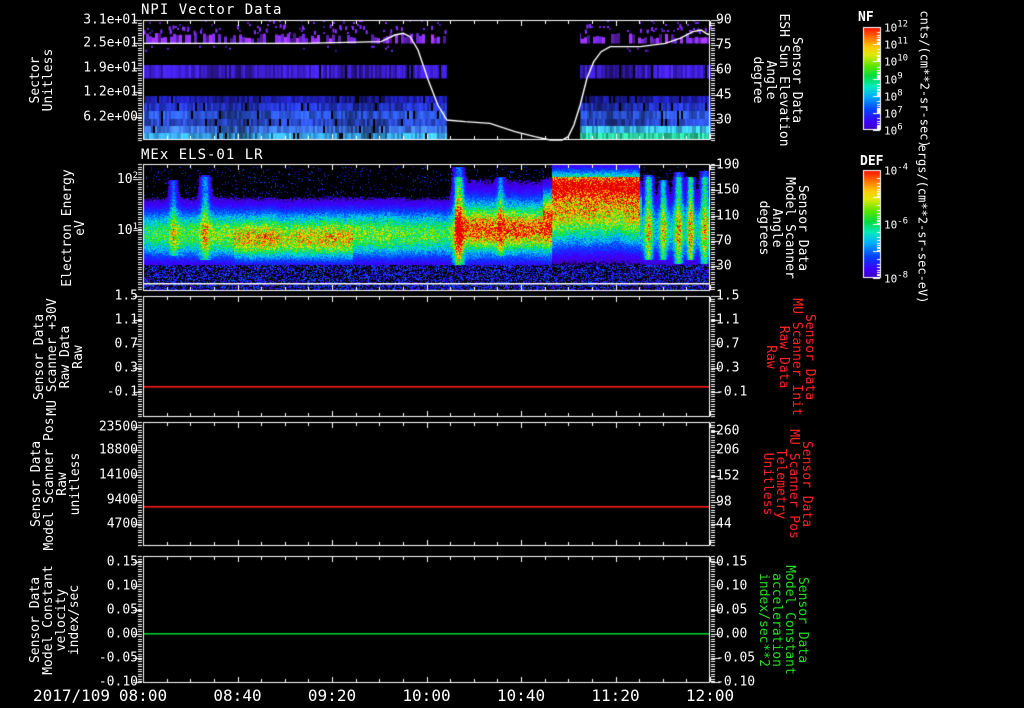 The image size is (1024, 708). Describe the element at coordinates (59, 356) in the screenshot. I see `axis-title-left: Sensor Data MU Scanner +30V Raw Data Raw` at that location.